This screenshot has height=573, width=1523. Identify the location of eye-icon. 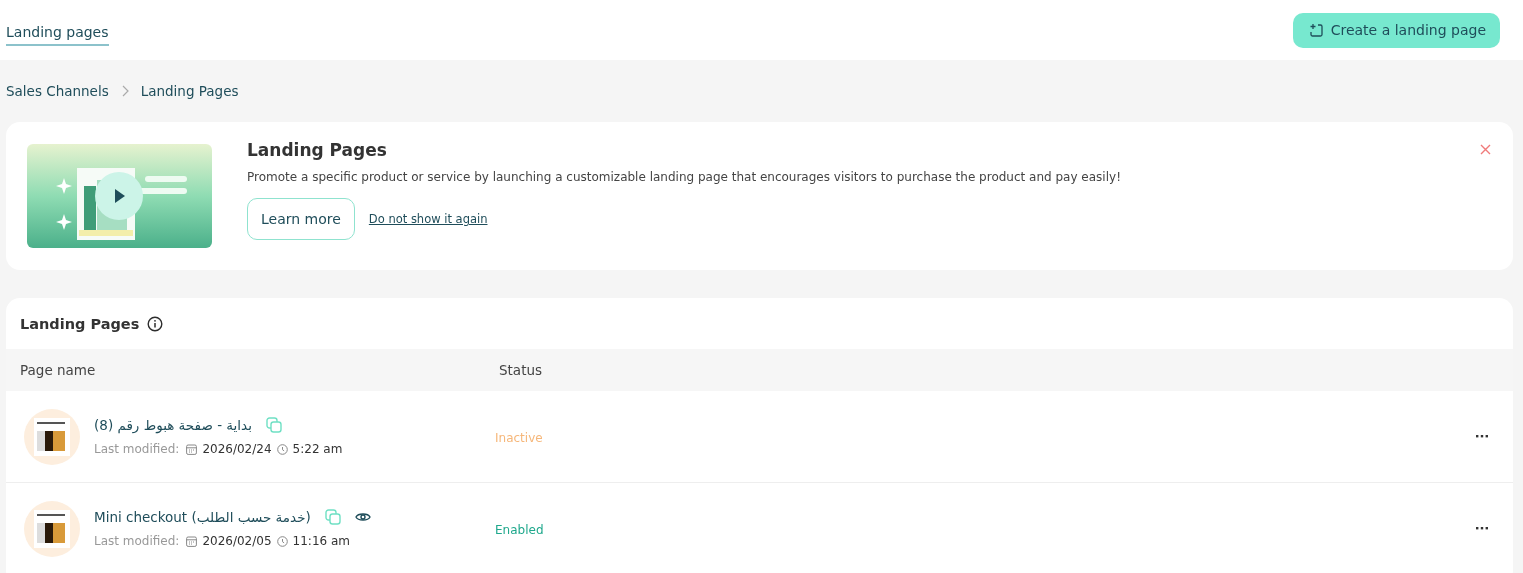
(362, 517).